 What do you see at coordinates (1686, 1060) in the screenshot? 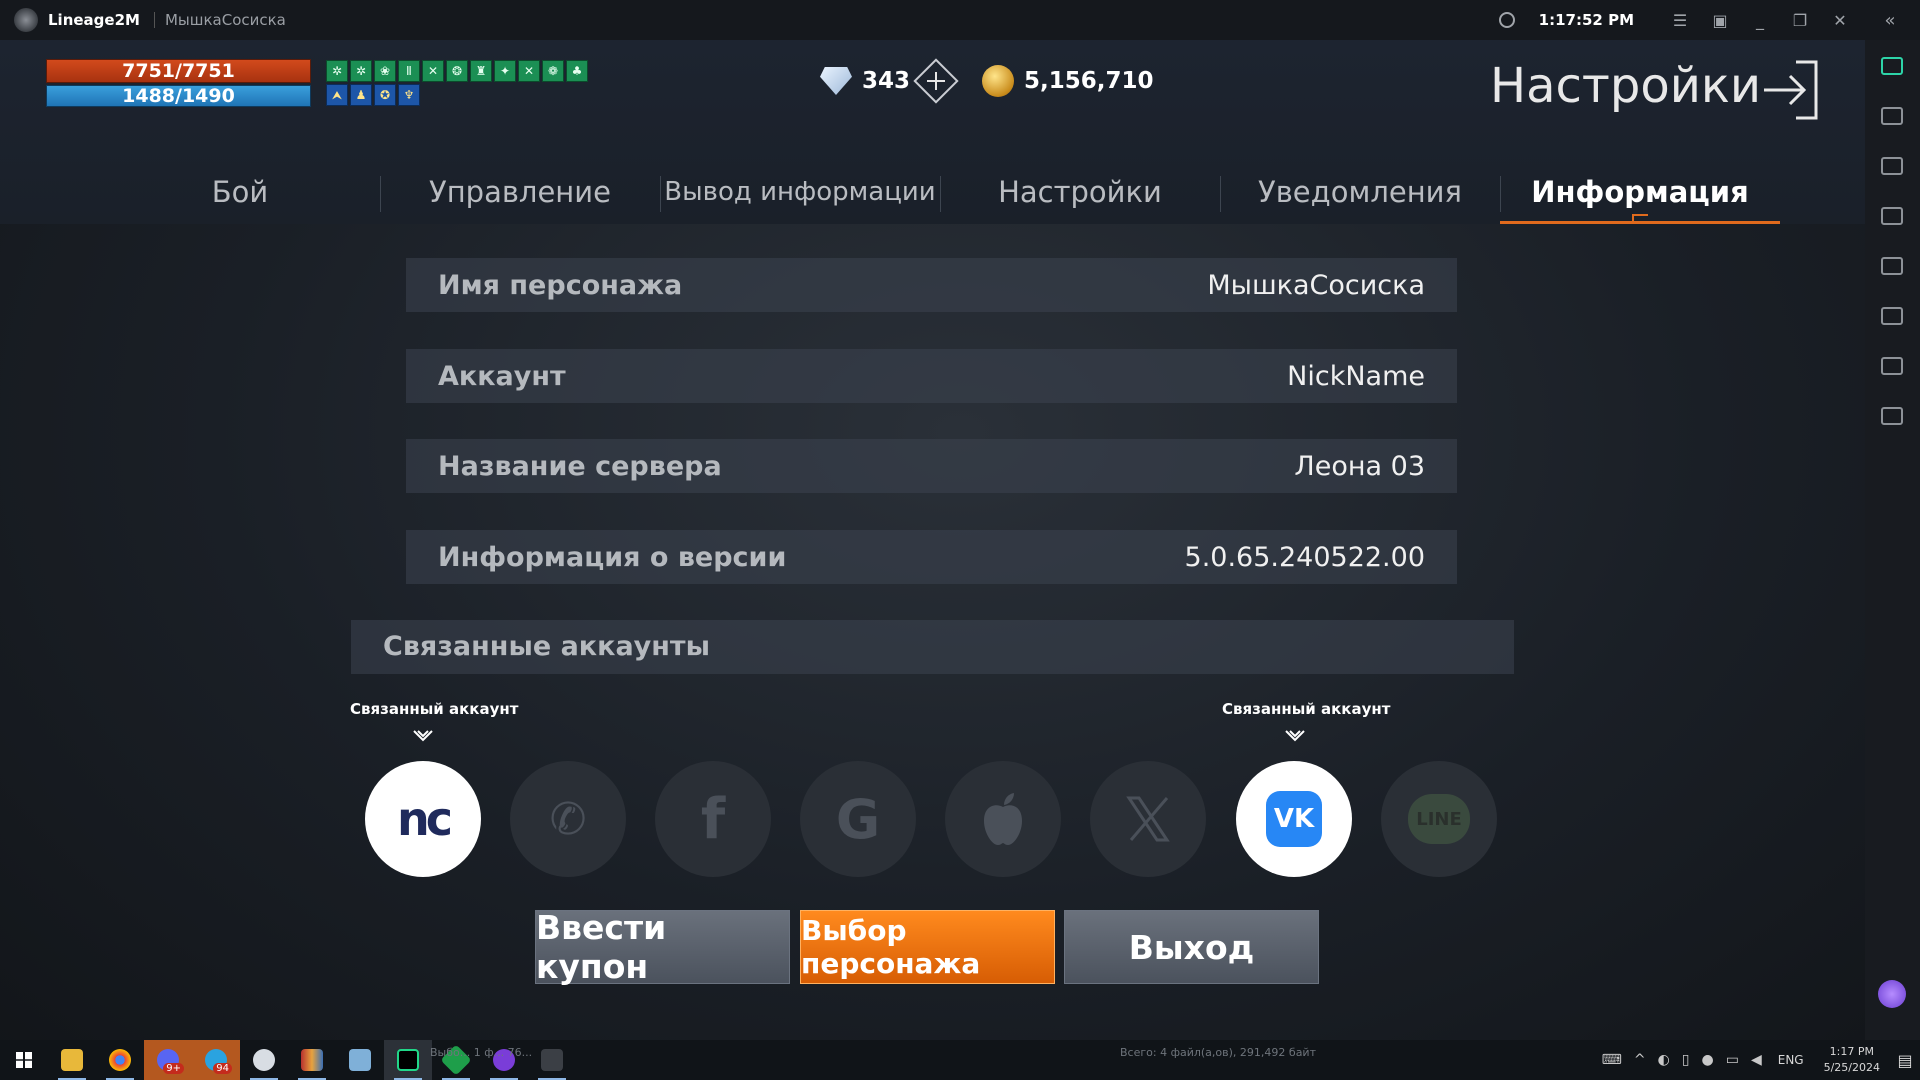
I see `usb-icon: ▯` at bounding box center [1686, 1060].